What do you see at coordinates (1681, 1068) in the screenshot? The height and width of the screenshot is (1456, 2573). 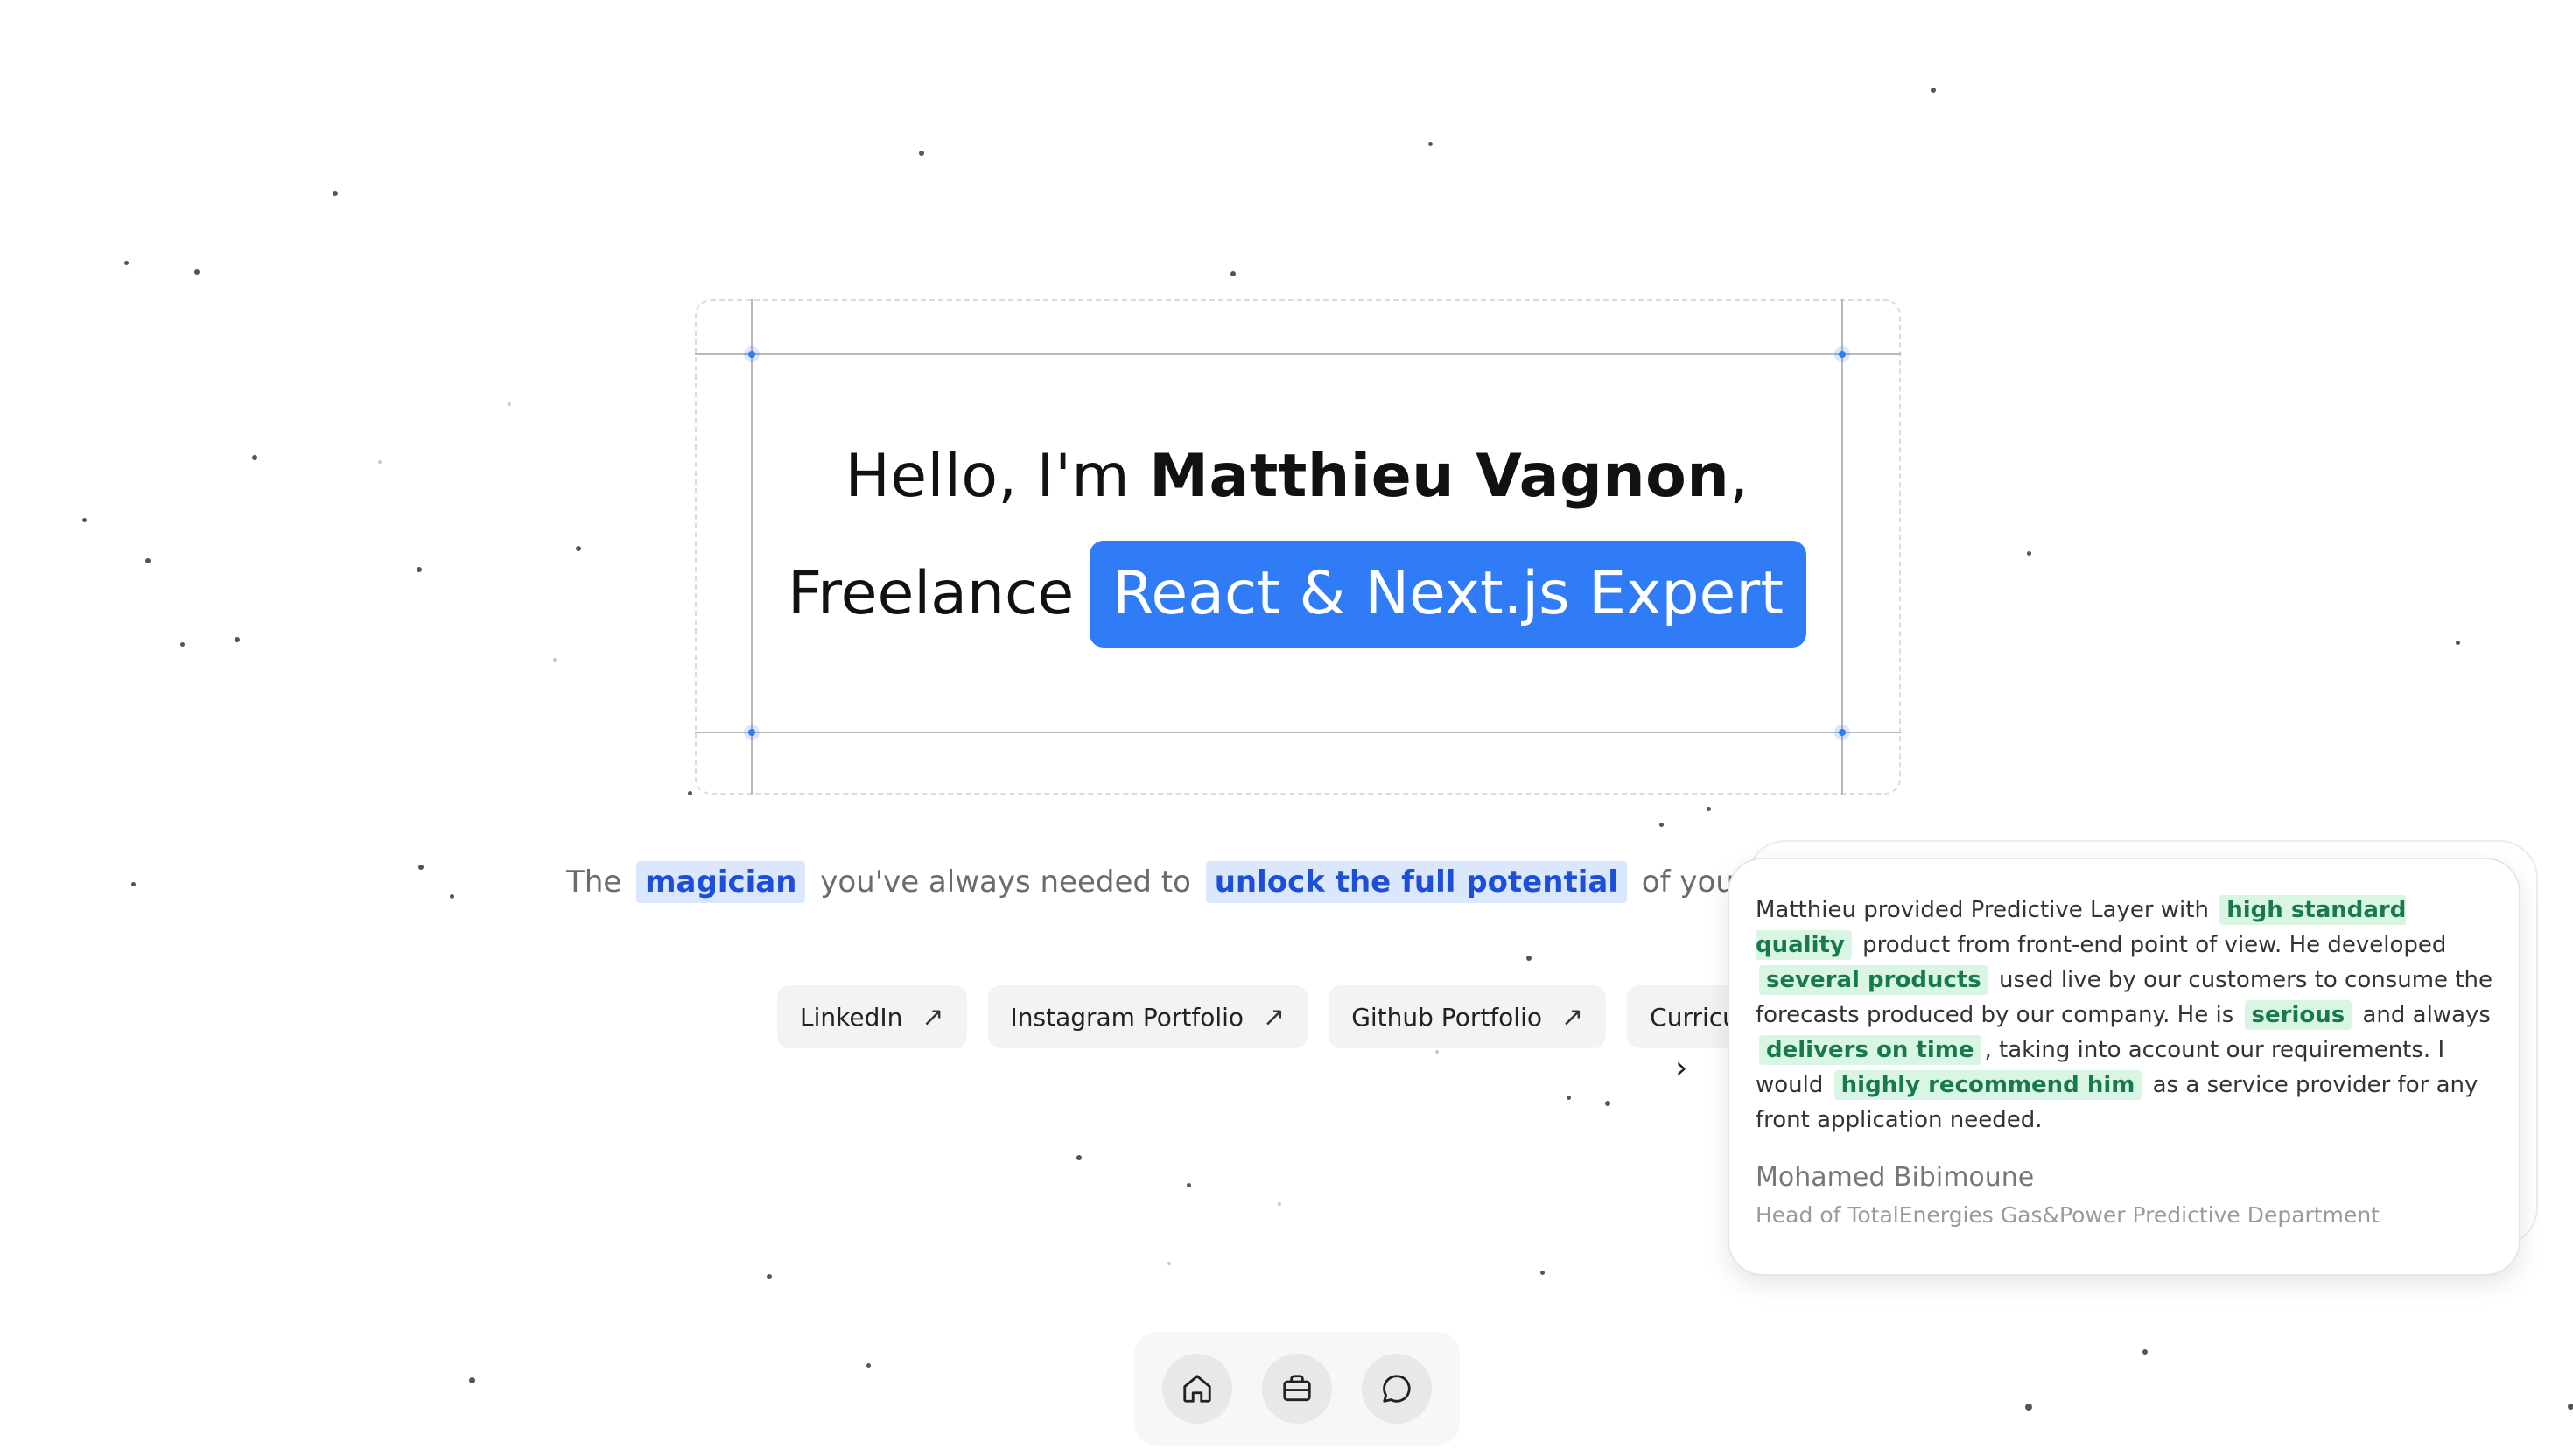 I see `chevron-right-icon: ›` at bounding box center [1681, 1068].